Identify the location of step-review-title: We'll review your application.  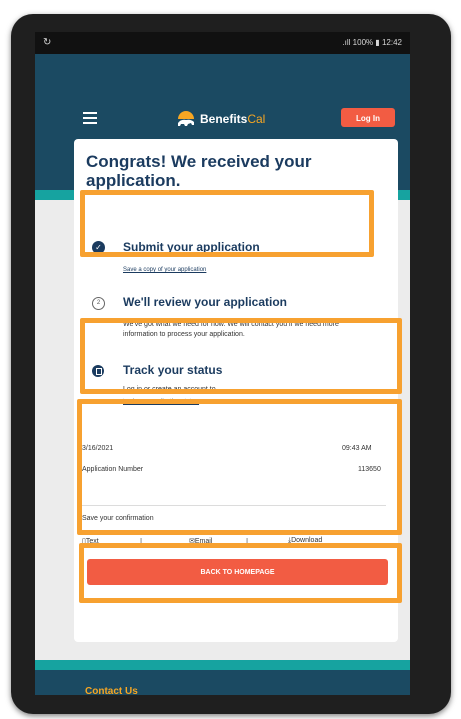
(205, 302).